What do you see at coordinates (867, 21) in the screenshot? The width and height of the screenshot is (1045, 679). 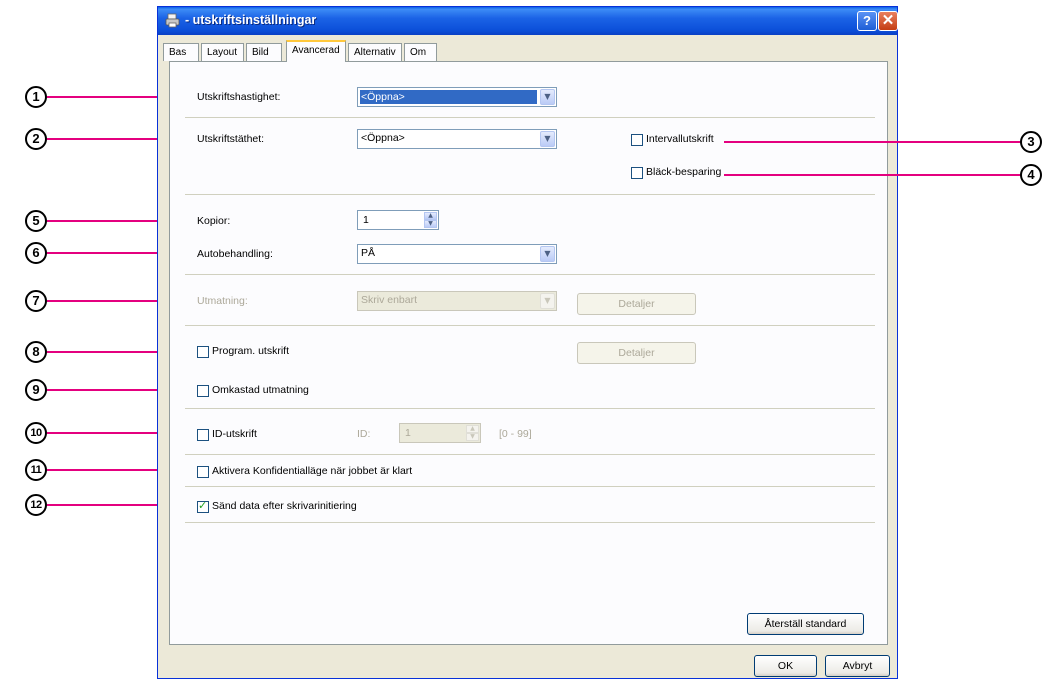 I see `help-button: ?` at bounding box center [867, 21].